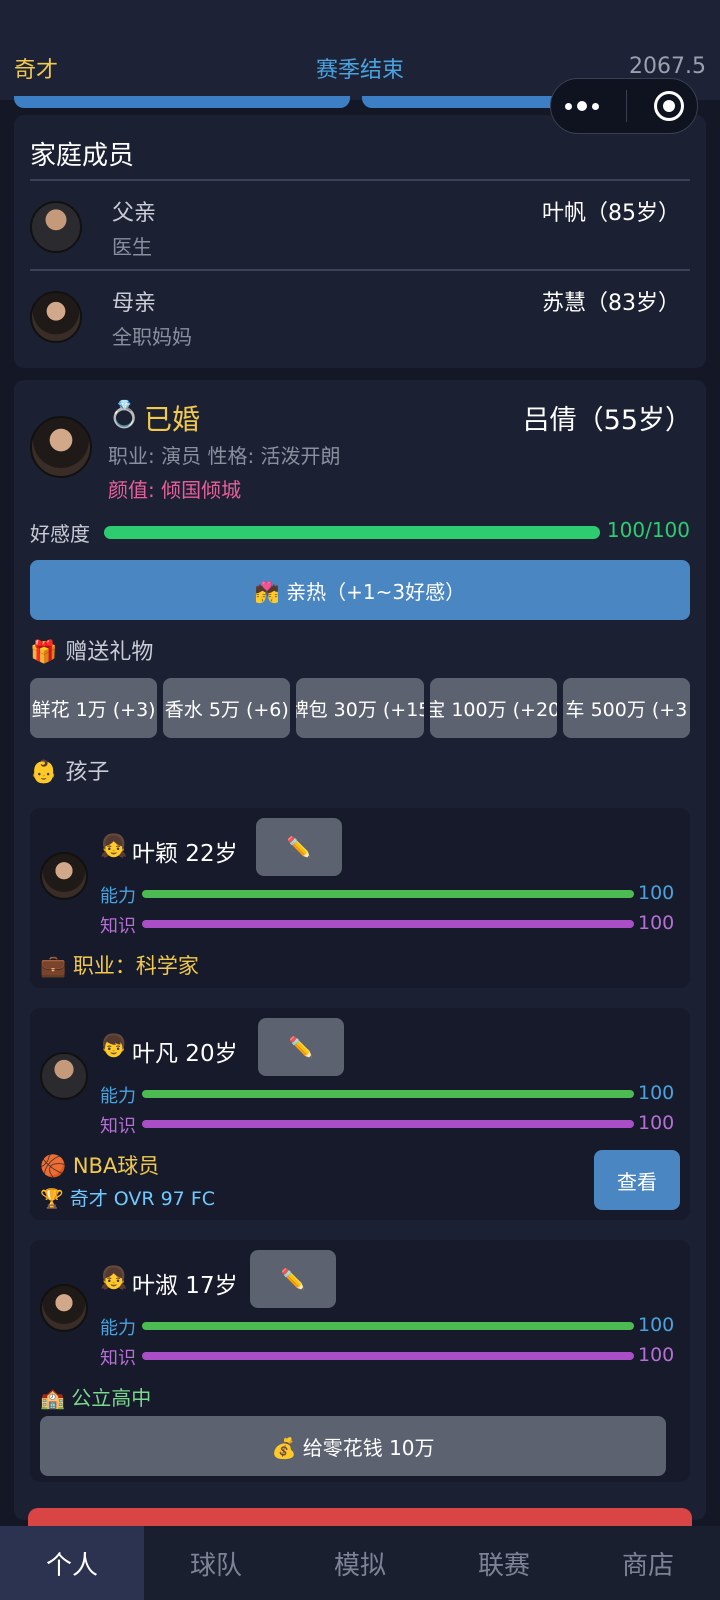  I want to click on bottom-tab-bar: 个人 球队 模拟 联赛 商店, so click(360, 1563).